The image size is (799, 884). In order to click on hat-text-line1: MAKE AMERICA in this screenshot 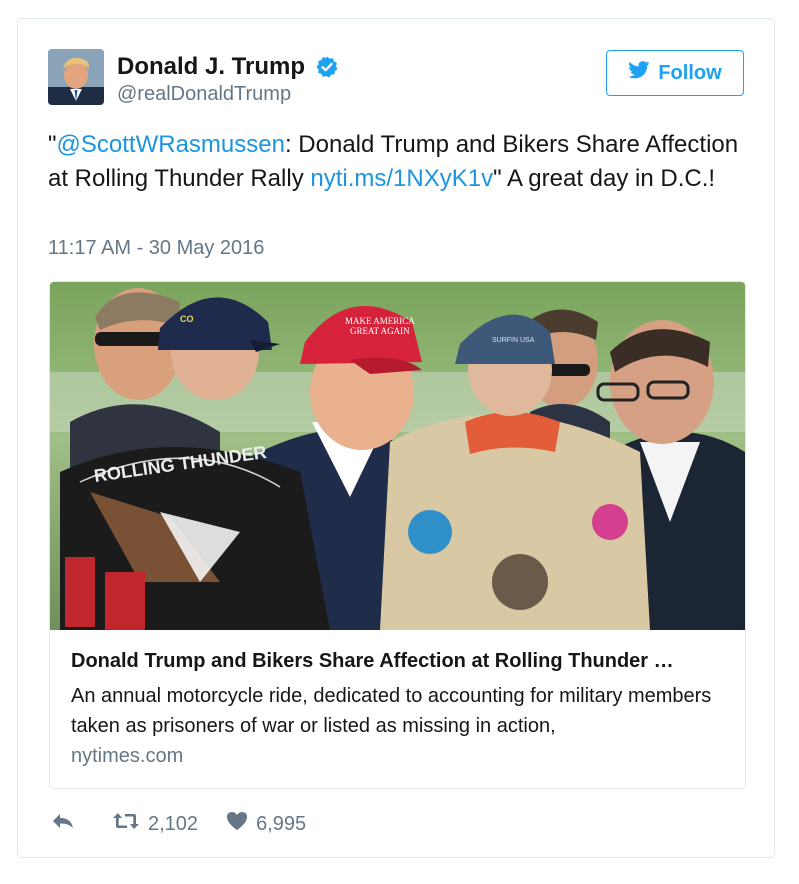, I will do `click(380, 321)`.